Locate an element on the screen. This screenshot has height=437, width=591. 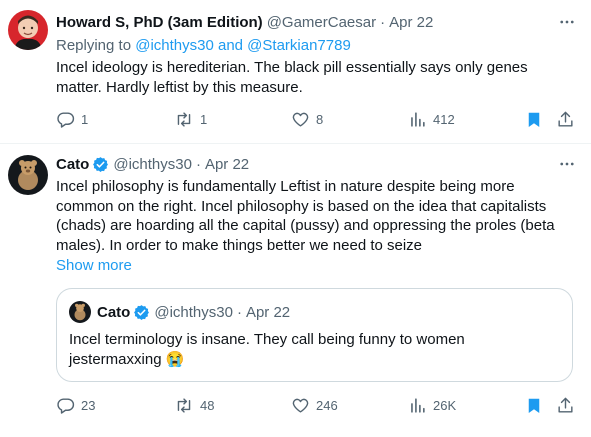
retweet-button: 48 is located at coordinates (194, 405).